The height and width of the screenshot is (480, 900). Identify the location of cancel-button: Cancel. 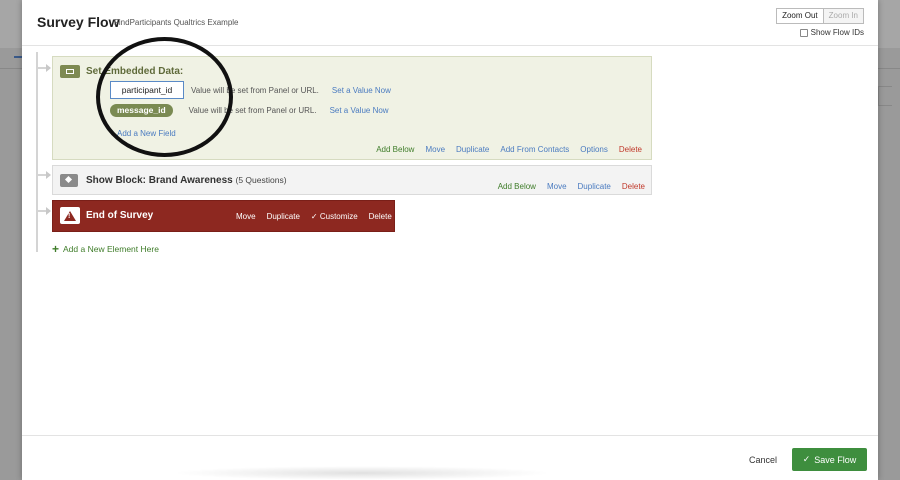
(763, 460).